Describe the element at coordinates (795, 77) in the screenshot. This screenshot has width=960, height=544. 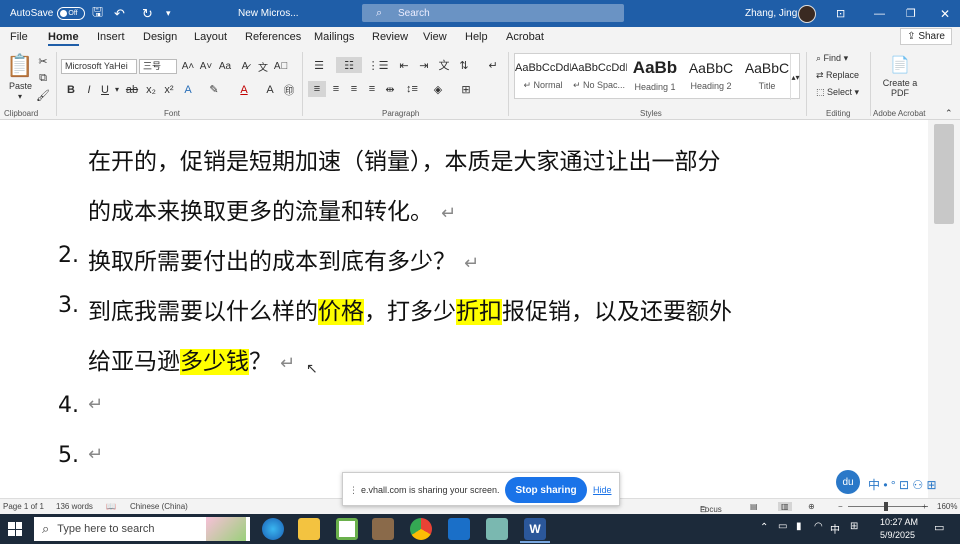
I see `styles-scroll-icon: ▴▾` at that location.